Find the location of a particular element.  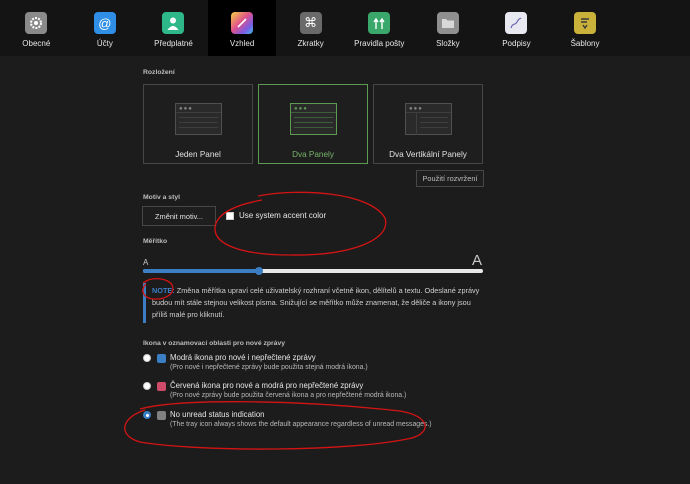

annotation-circle-note is located at coordinates (158, 289).